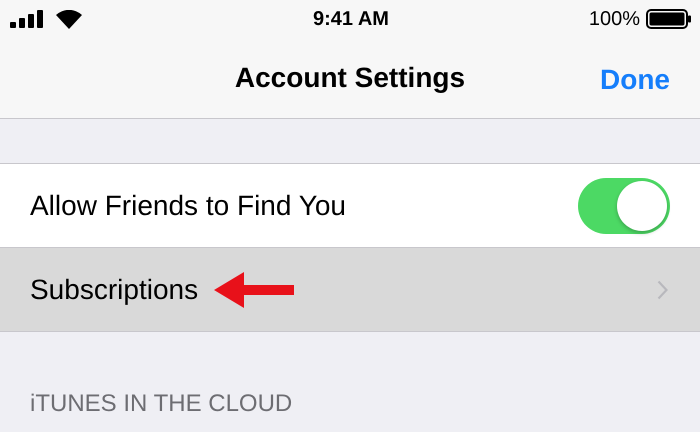 Image resolution: width=700 pixels, height=432 pixels. I want to click on status-time: 9:41 AM, so click(351, 19).